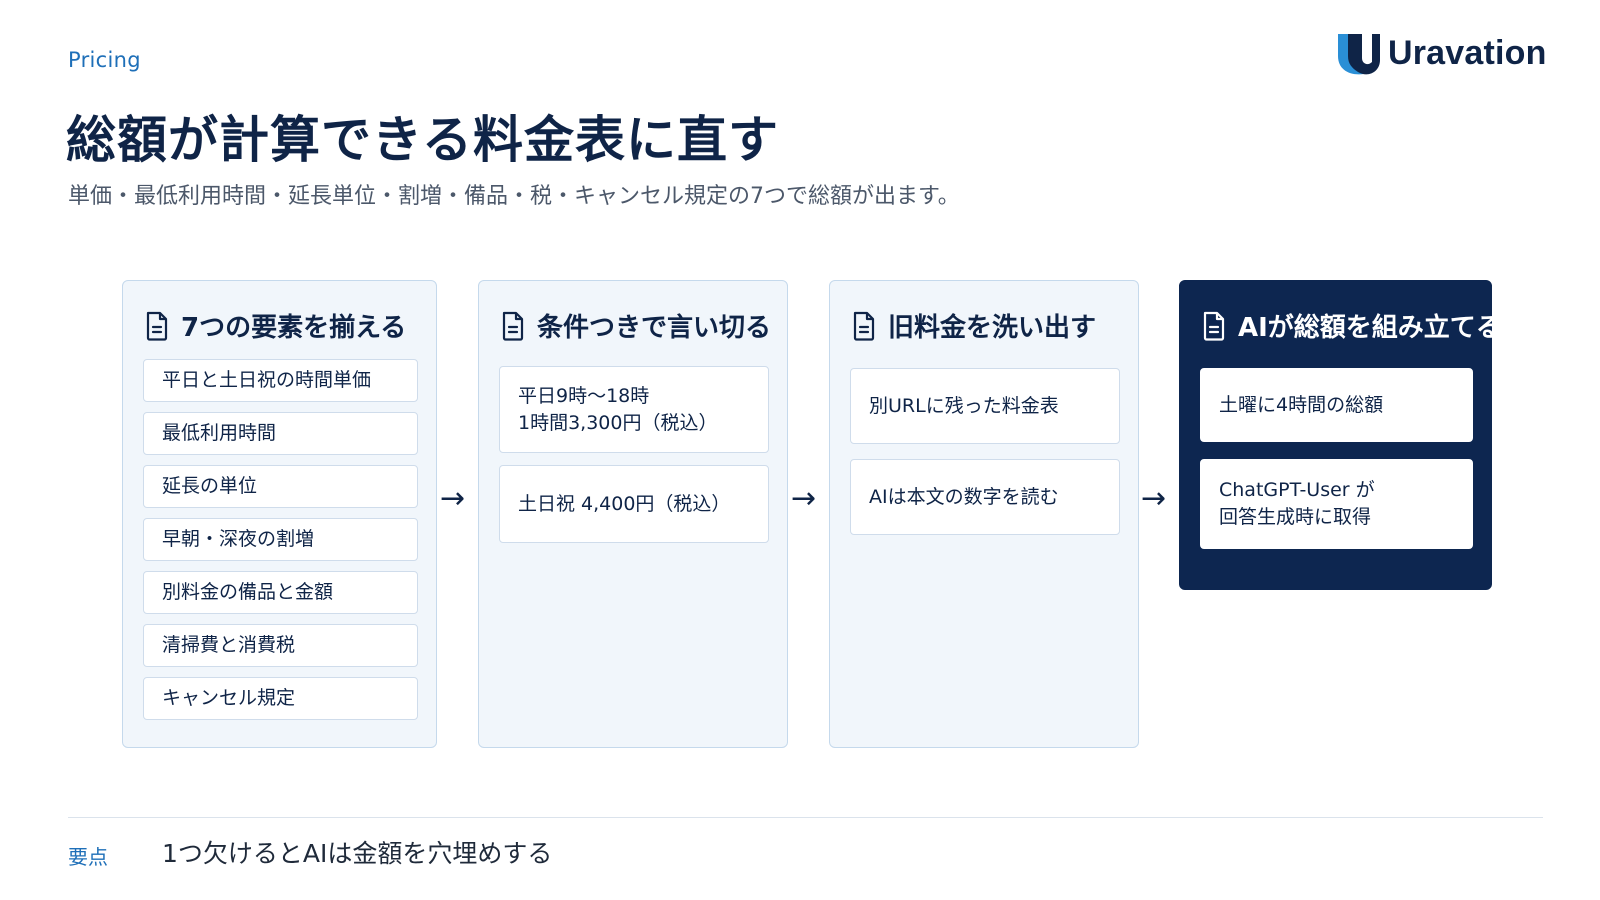 The image size is (1600, 900). Describe the element at coordinates (1359, 54) in the screenshot. I see `uravation-logo-icon` at that location.